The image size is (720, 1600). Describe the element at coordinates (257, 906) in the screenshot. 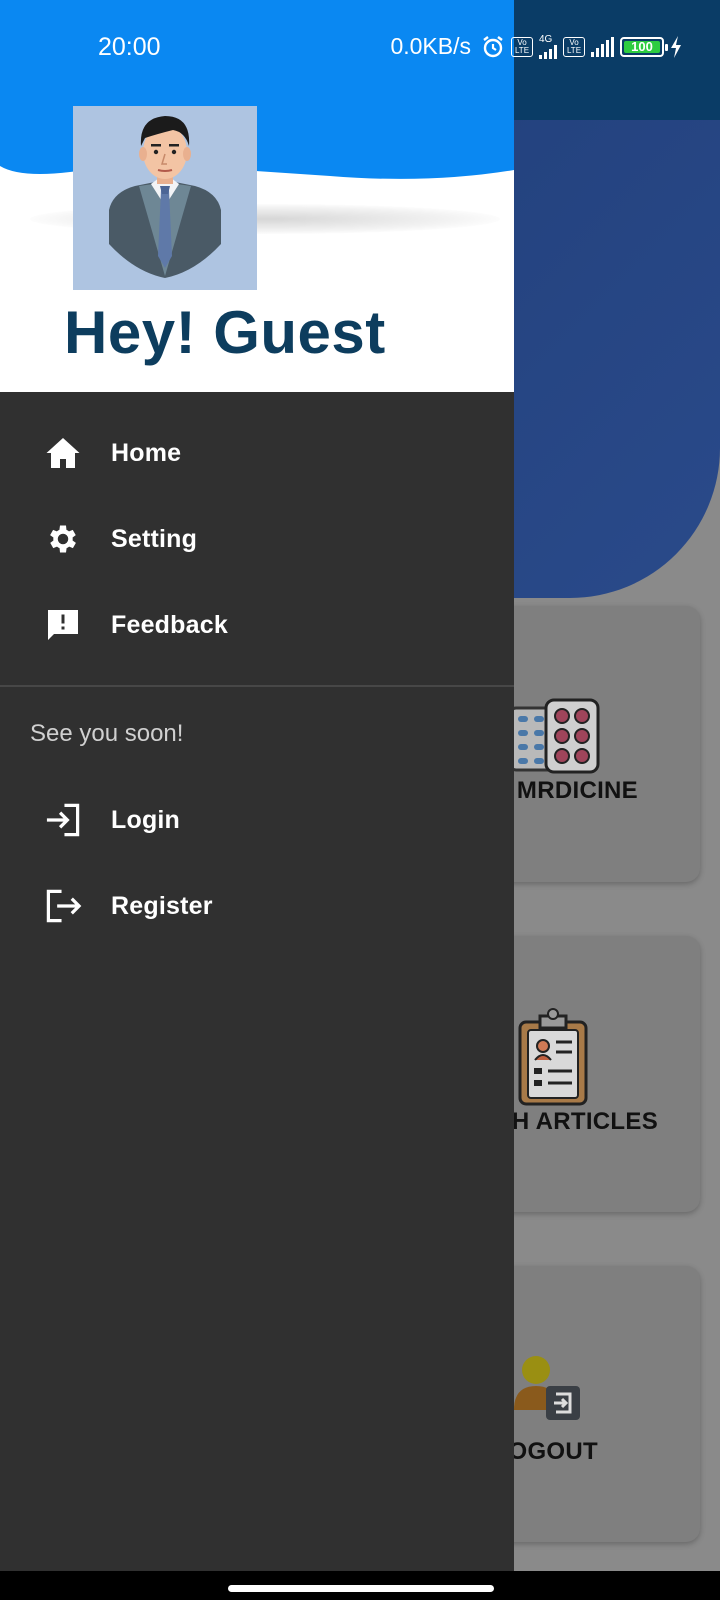

I see `menu-item-register: Register` at that location.